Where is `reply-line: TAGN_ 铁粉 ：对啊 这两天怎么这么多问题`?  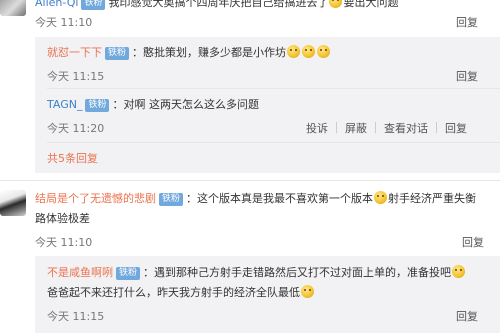
reply-line: TAGN_ 铁粉 ：对啊 这两天怎么这么多问题 is located at coordinates (153, 104).